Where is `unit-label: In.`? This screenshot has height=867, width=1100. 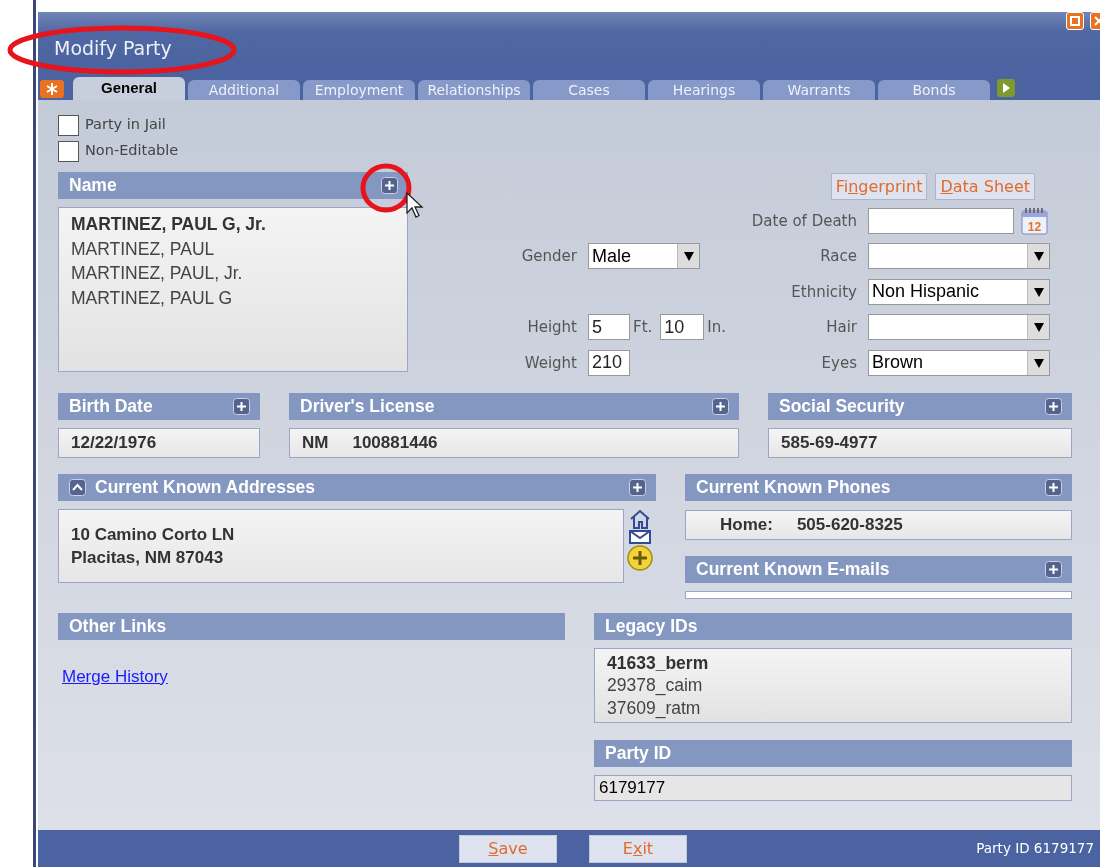
unit-label: In. is located at coordinates (716, 327).